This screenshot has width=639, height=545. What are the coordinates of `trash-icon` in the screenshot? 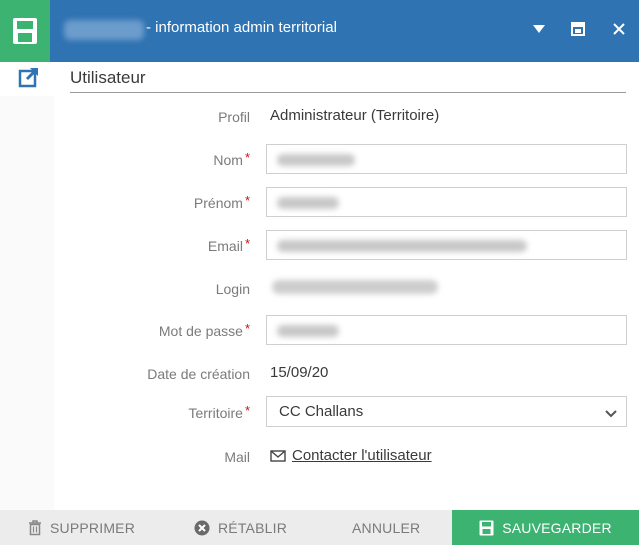 It's located at (35, 527).